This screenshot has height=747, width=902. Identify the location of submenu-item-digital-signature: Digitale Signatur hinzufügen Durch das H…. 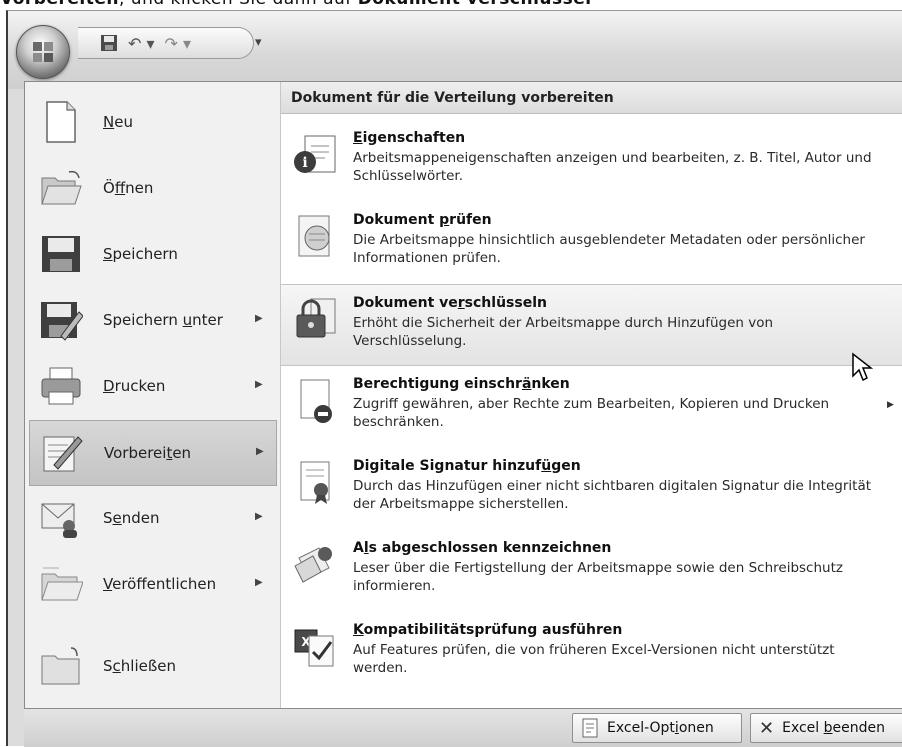
(591, 489).